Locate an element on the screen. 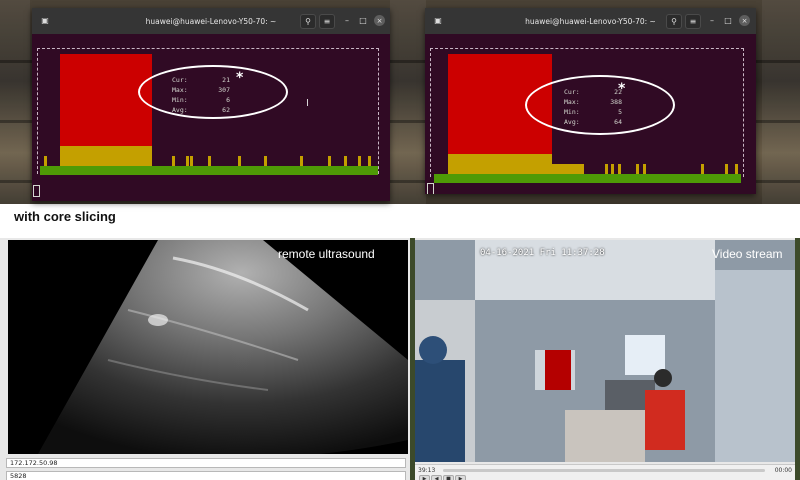 This screenshot has width=800, height=480. video-timestamp: 04-16-2021 Fri 11:37:28 is located at coordinates (542, 253).